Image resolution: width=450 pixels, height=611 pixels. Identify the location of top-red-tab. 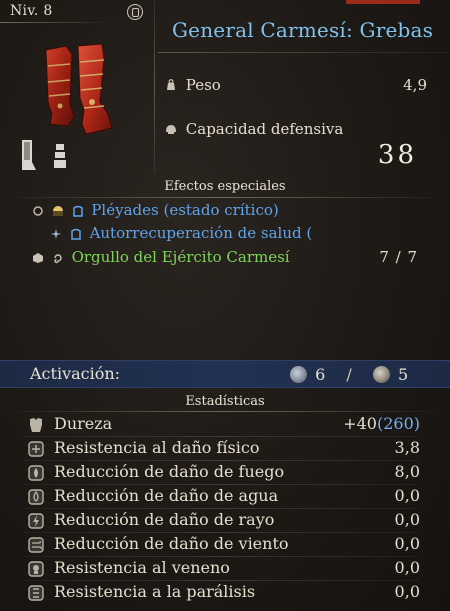
(383, 2).